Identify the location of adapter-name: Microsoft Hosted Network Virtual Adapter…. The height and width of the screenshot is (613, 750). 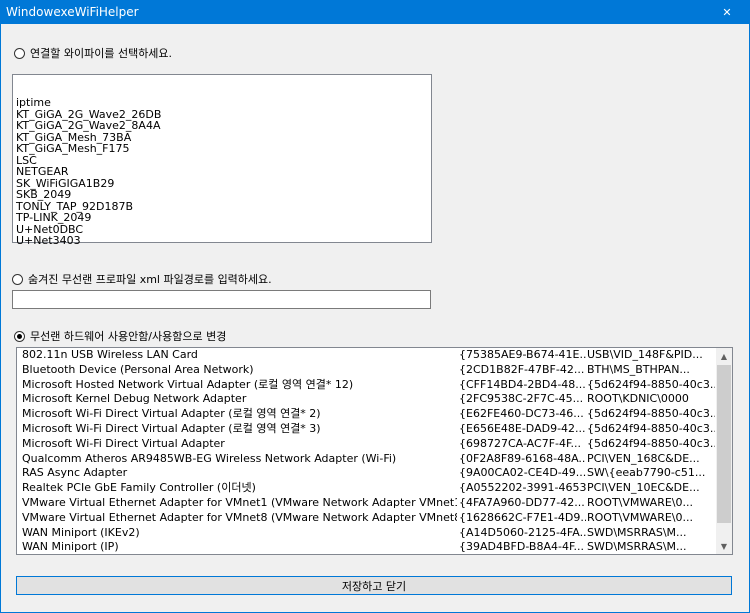
(188, 384).